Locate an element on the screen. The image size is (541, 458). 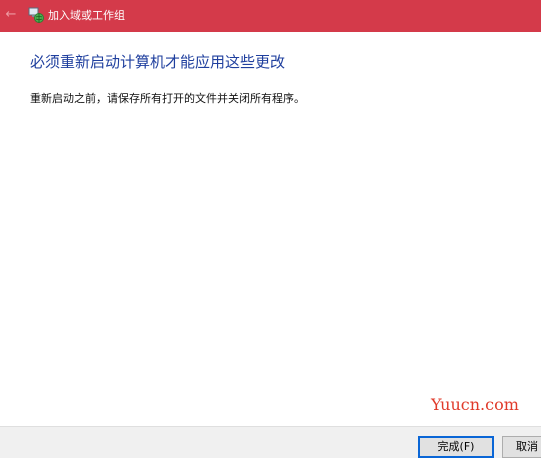
restart-required-heading: 必须重新启动计算机才能应用这些更改 is located at coordinates (158, 62).